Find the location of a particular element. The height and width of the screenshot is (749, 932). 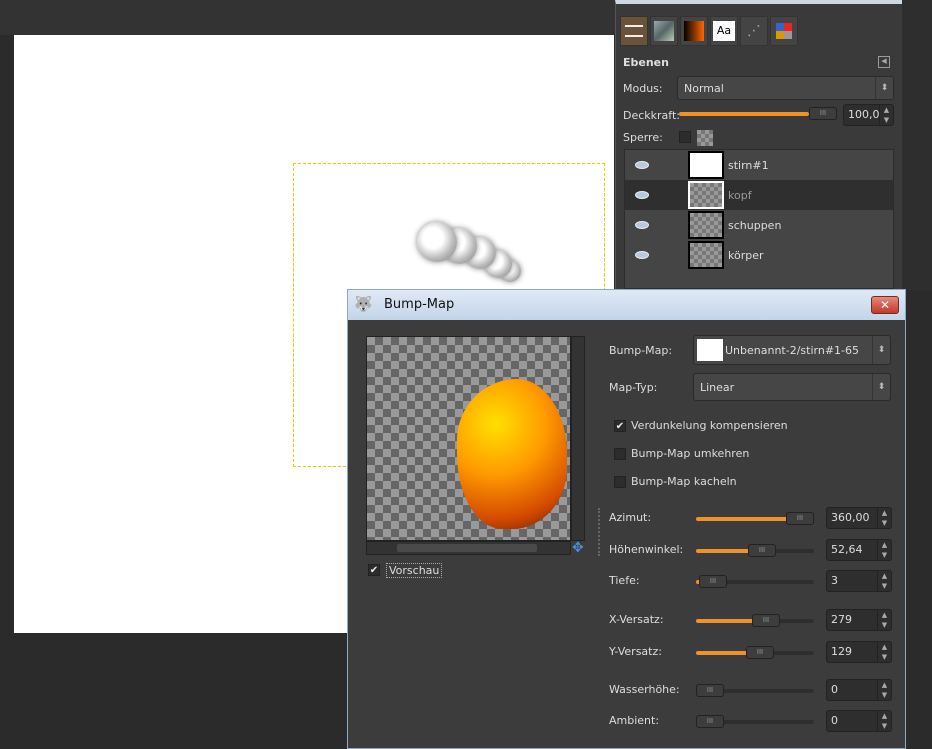

maptype-value: Linear is located at coordinates (717, 387).